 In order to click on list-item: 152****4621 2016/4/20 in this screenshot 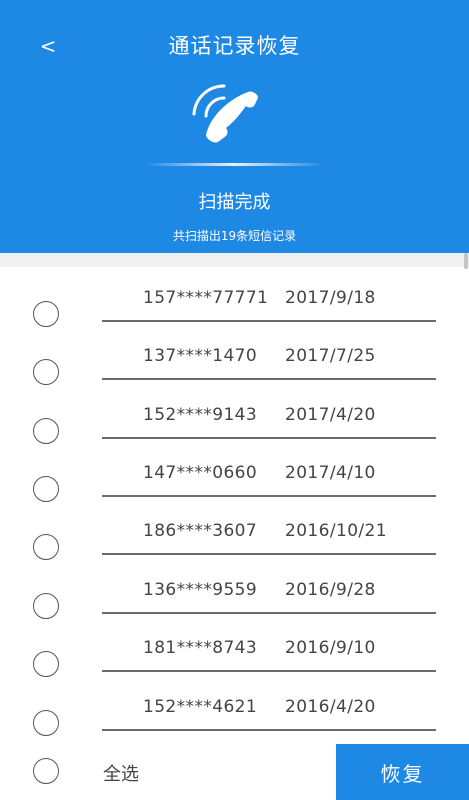, I will do `click(234, 708)`.